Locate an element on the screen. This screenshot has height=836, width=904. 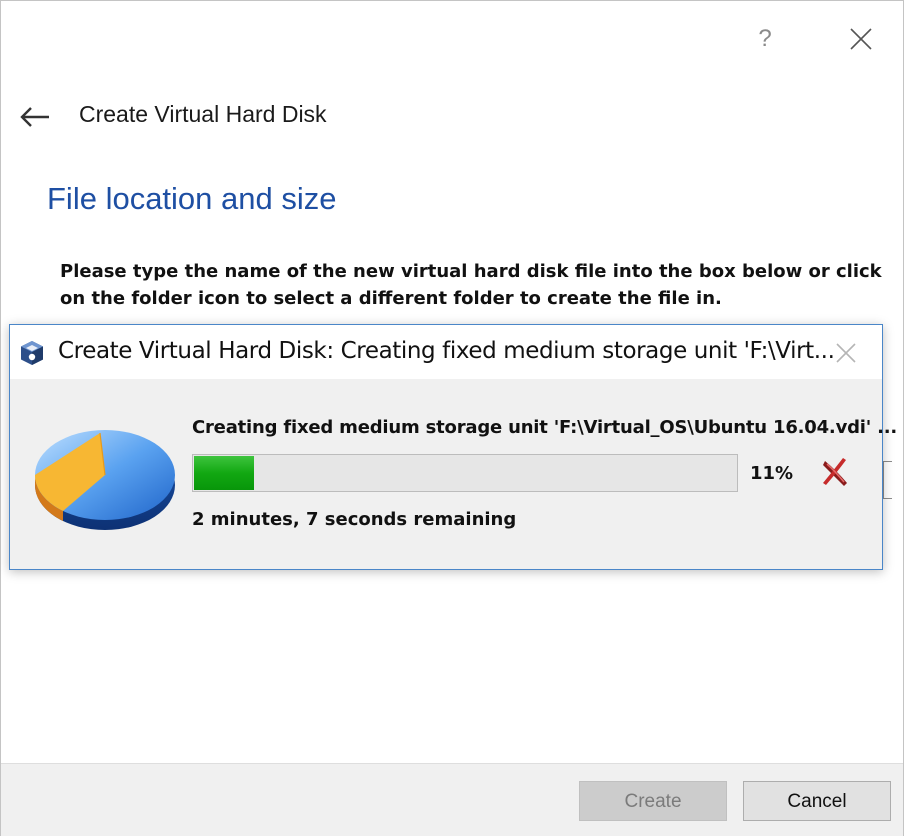
help-icon: ? is located at coordinates (765, 38).